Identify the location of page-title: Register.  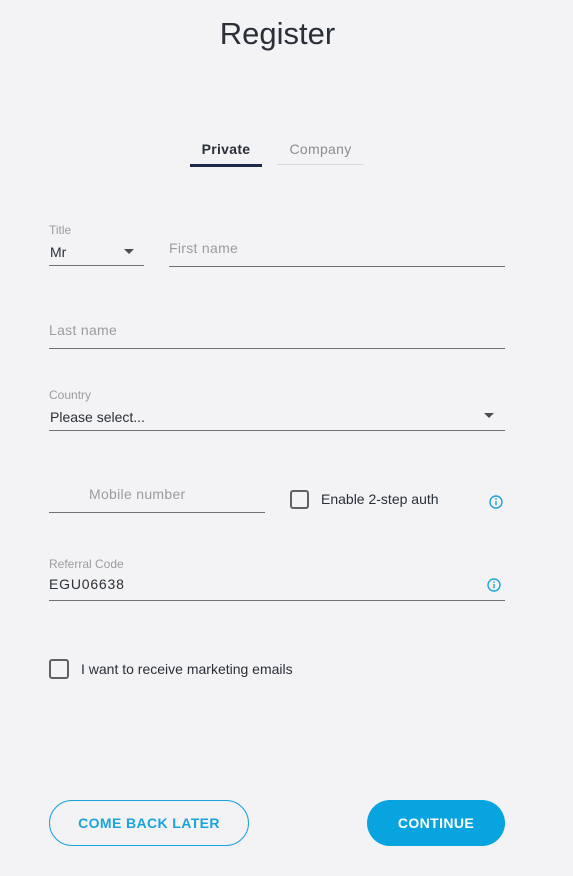
(277, 33).